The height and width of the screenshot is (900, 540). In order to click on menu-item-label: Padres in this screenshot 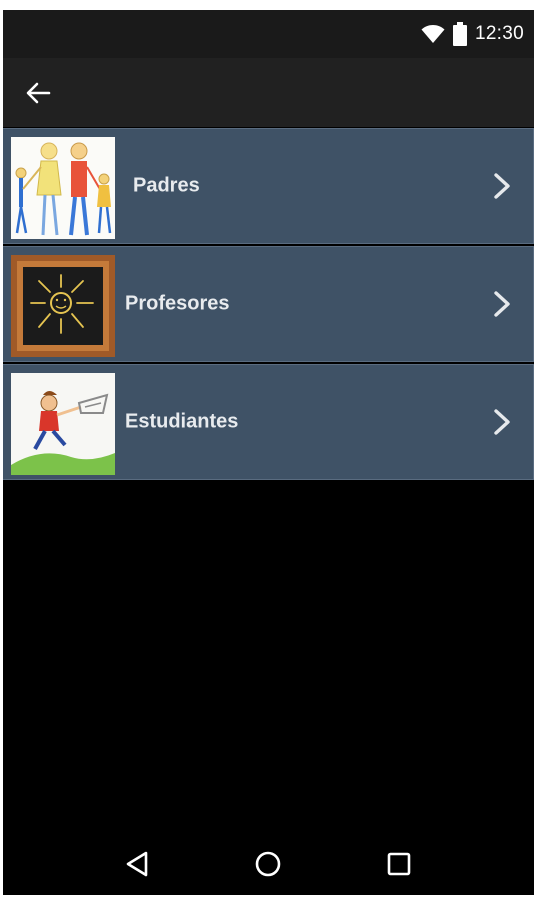, I will do `click(166, 185)`.